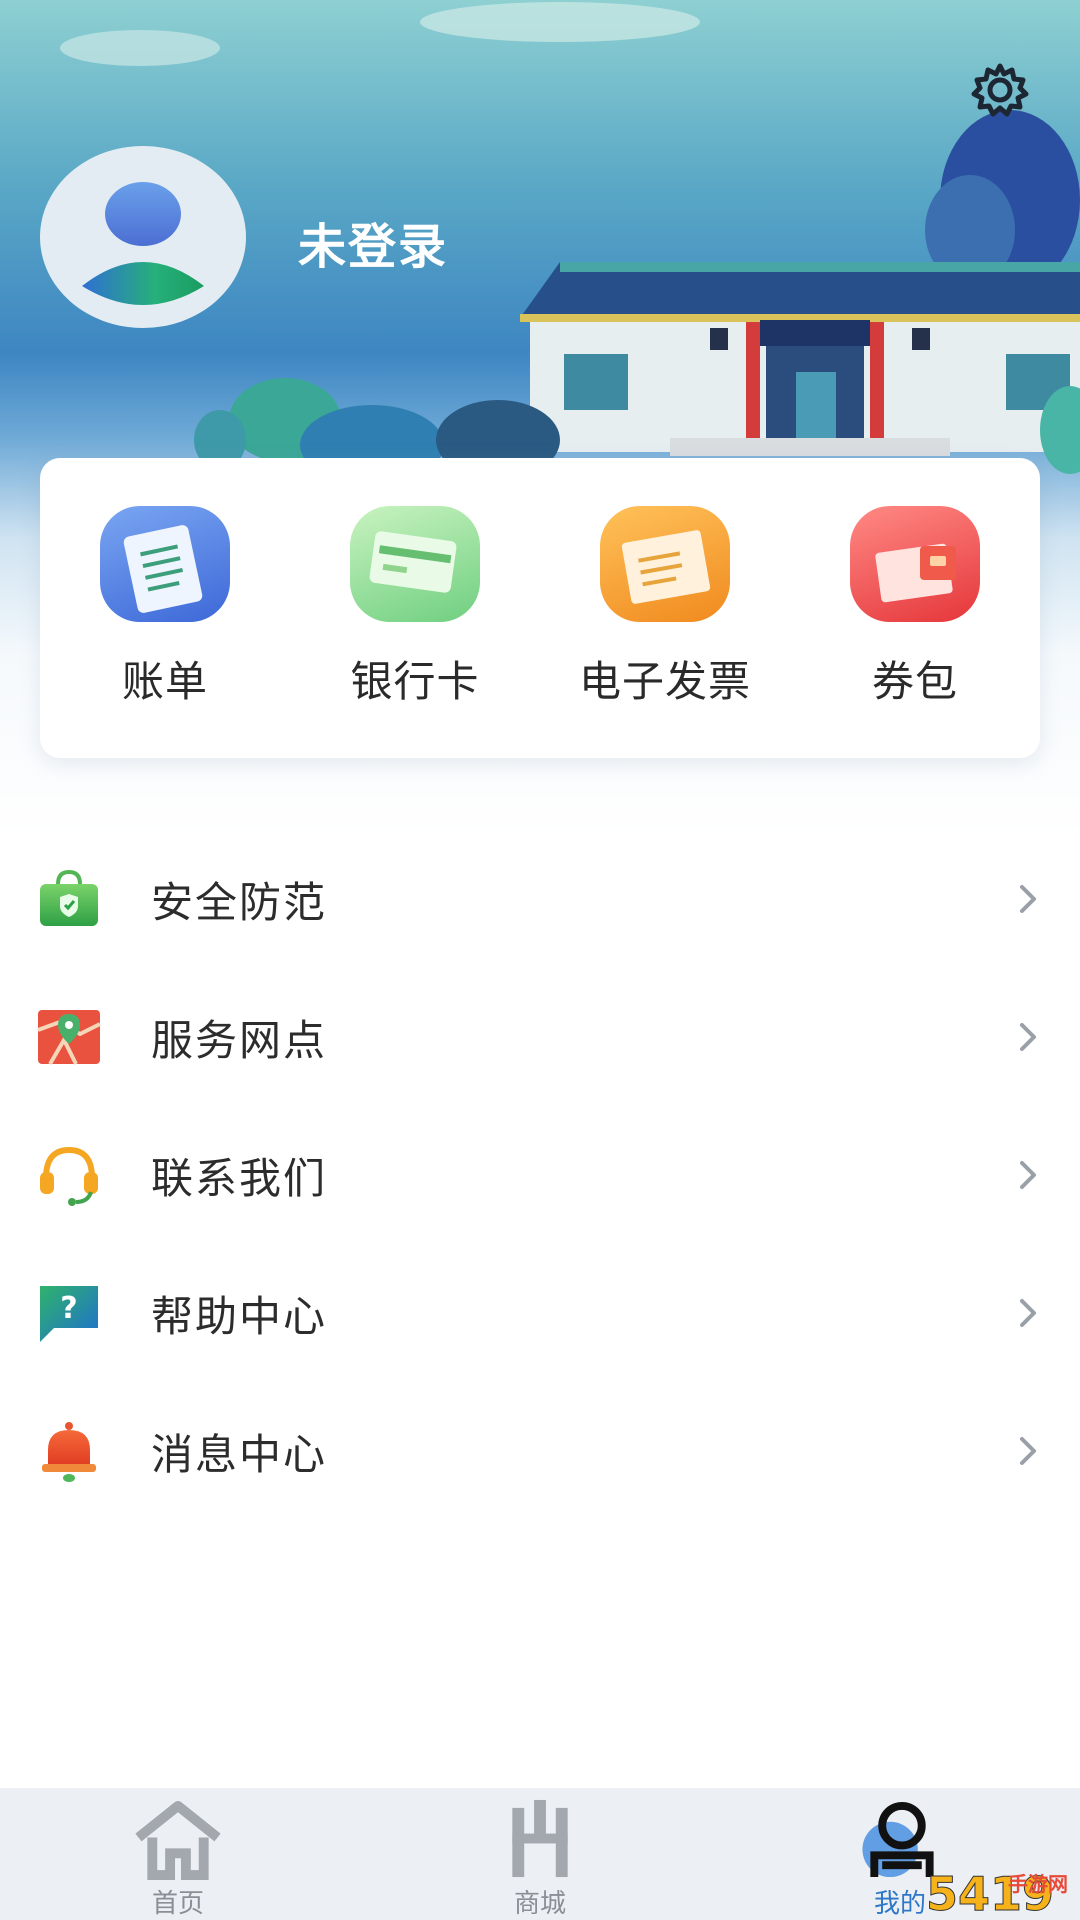 This screenshot has height=1920, width=1080. I want to click on quick-action-e-invoice: 电子发票, so click(665, 608).